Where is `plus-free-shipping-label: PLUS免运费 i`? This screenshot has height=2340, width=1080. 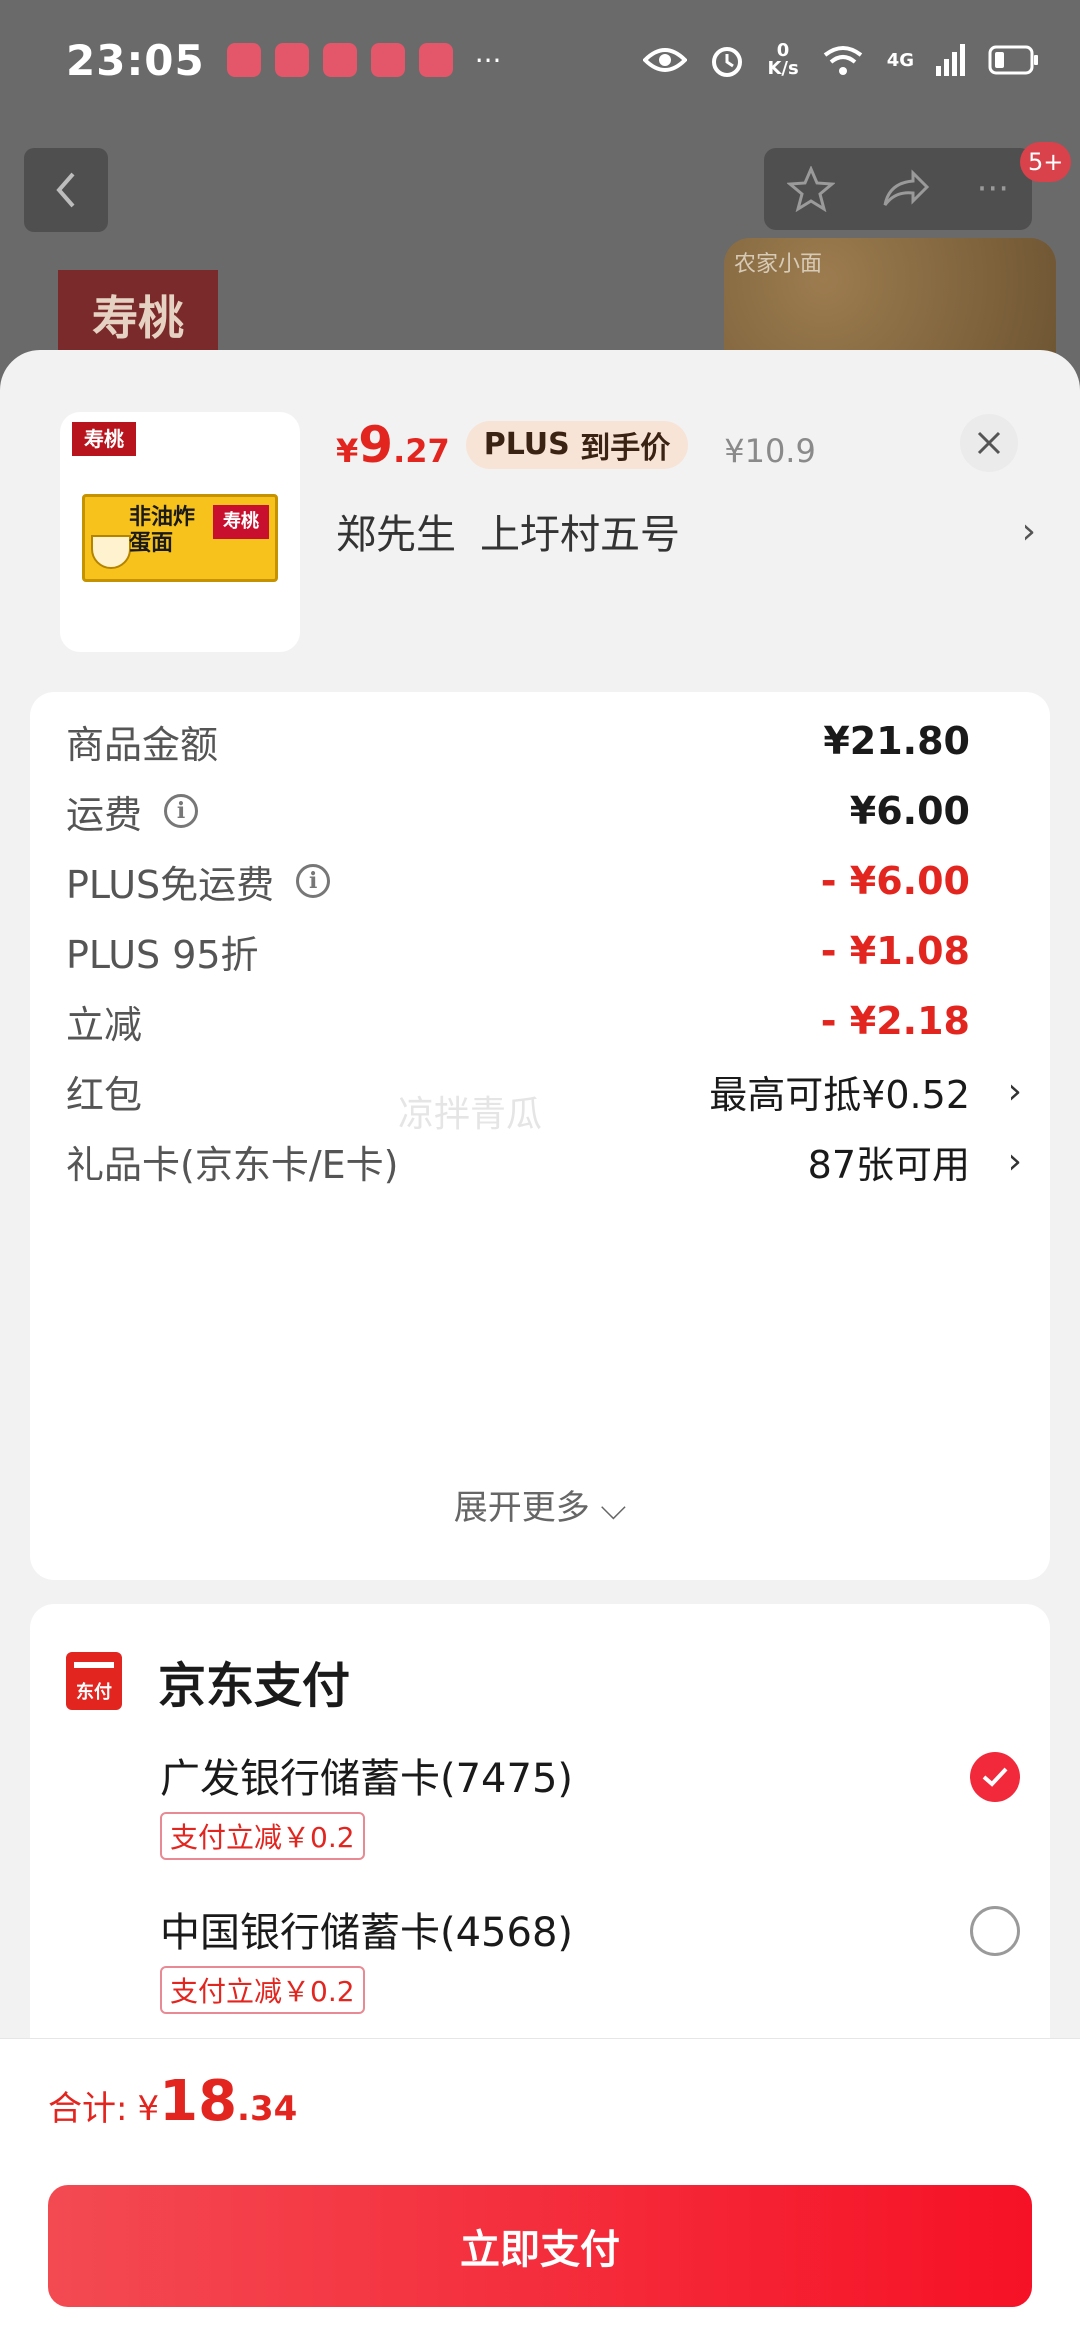
plus-free-shipping-label: PLUS免运费 i is located at coordinates (198, 881).